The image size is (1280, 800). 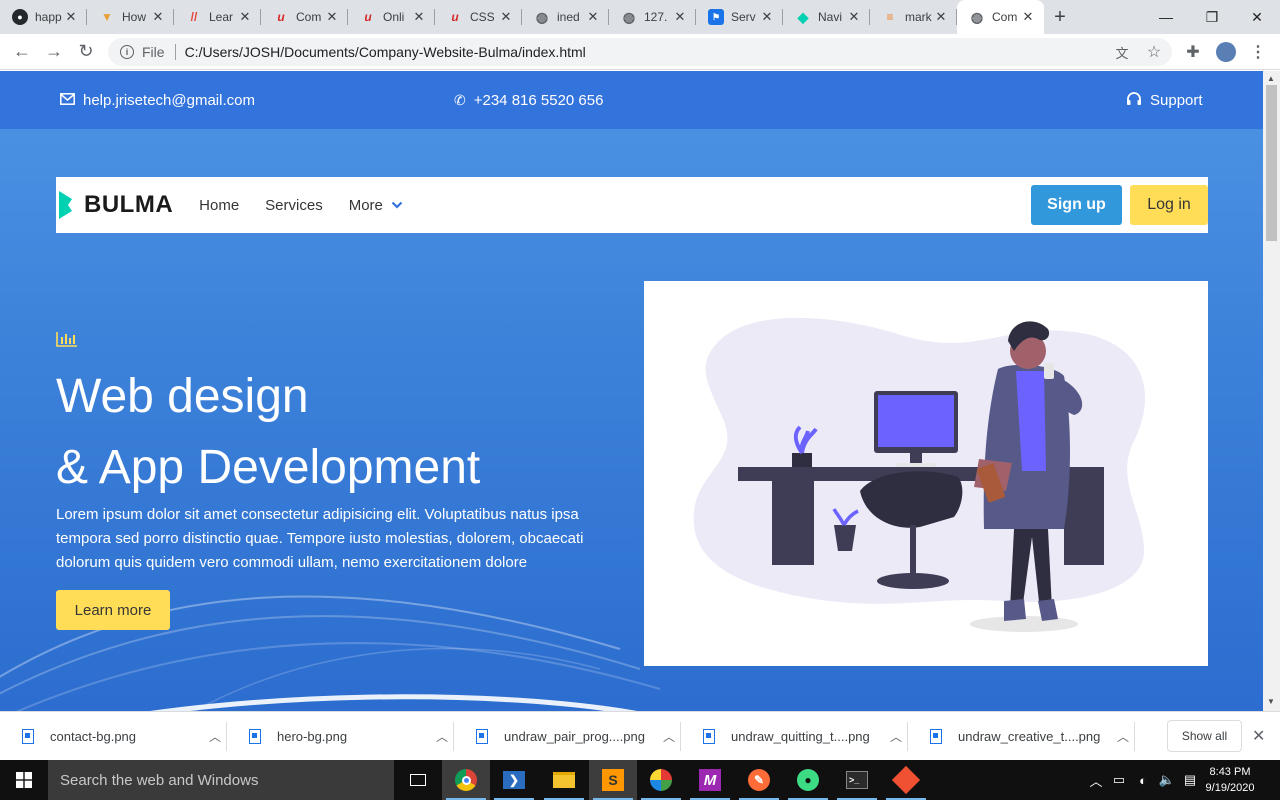 What do you see at coordinates (1271, 163) in the screenshot?
I see `scrollbar-thumb` at bounding box center [1271, 163].